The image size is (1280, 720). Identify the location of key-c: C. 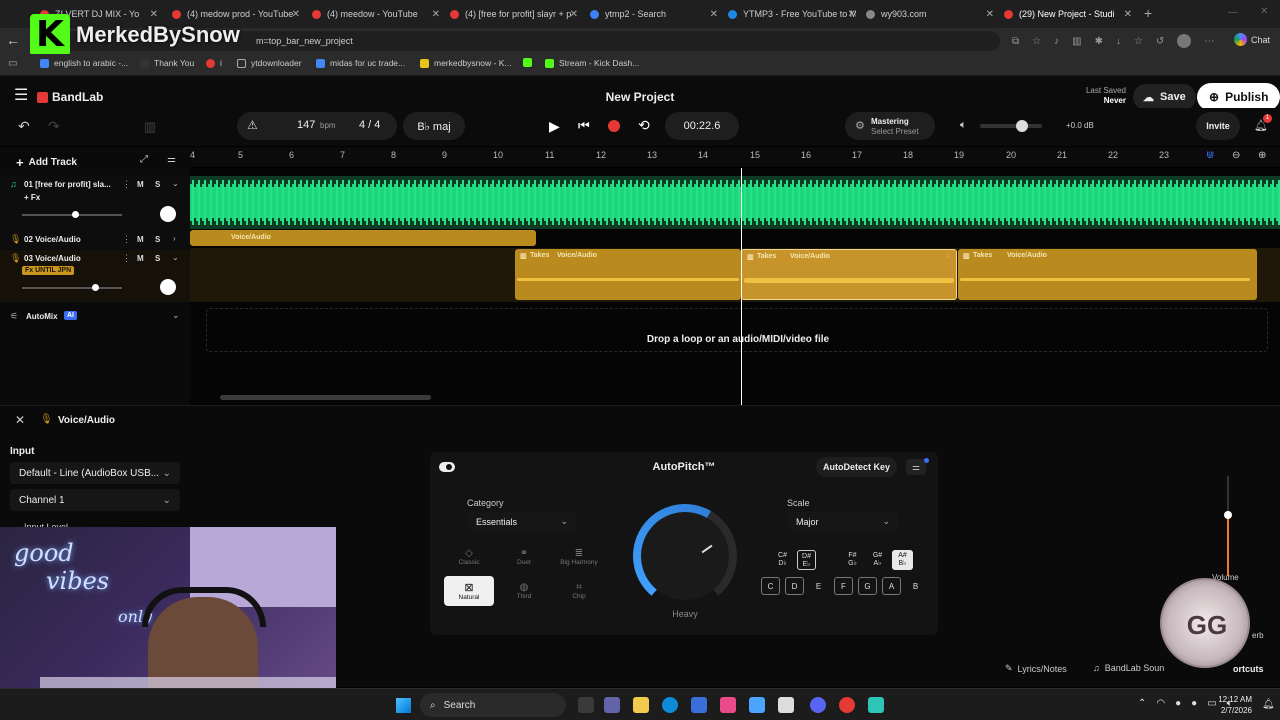
(770, 586).